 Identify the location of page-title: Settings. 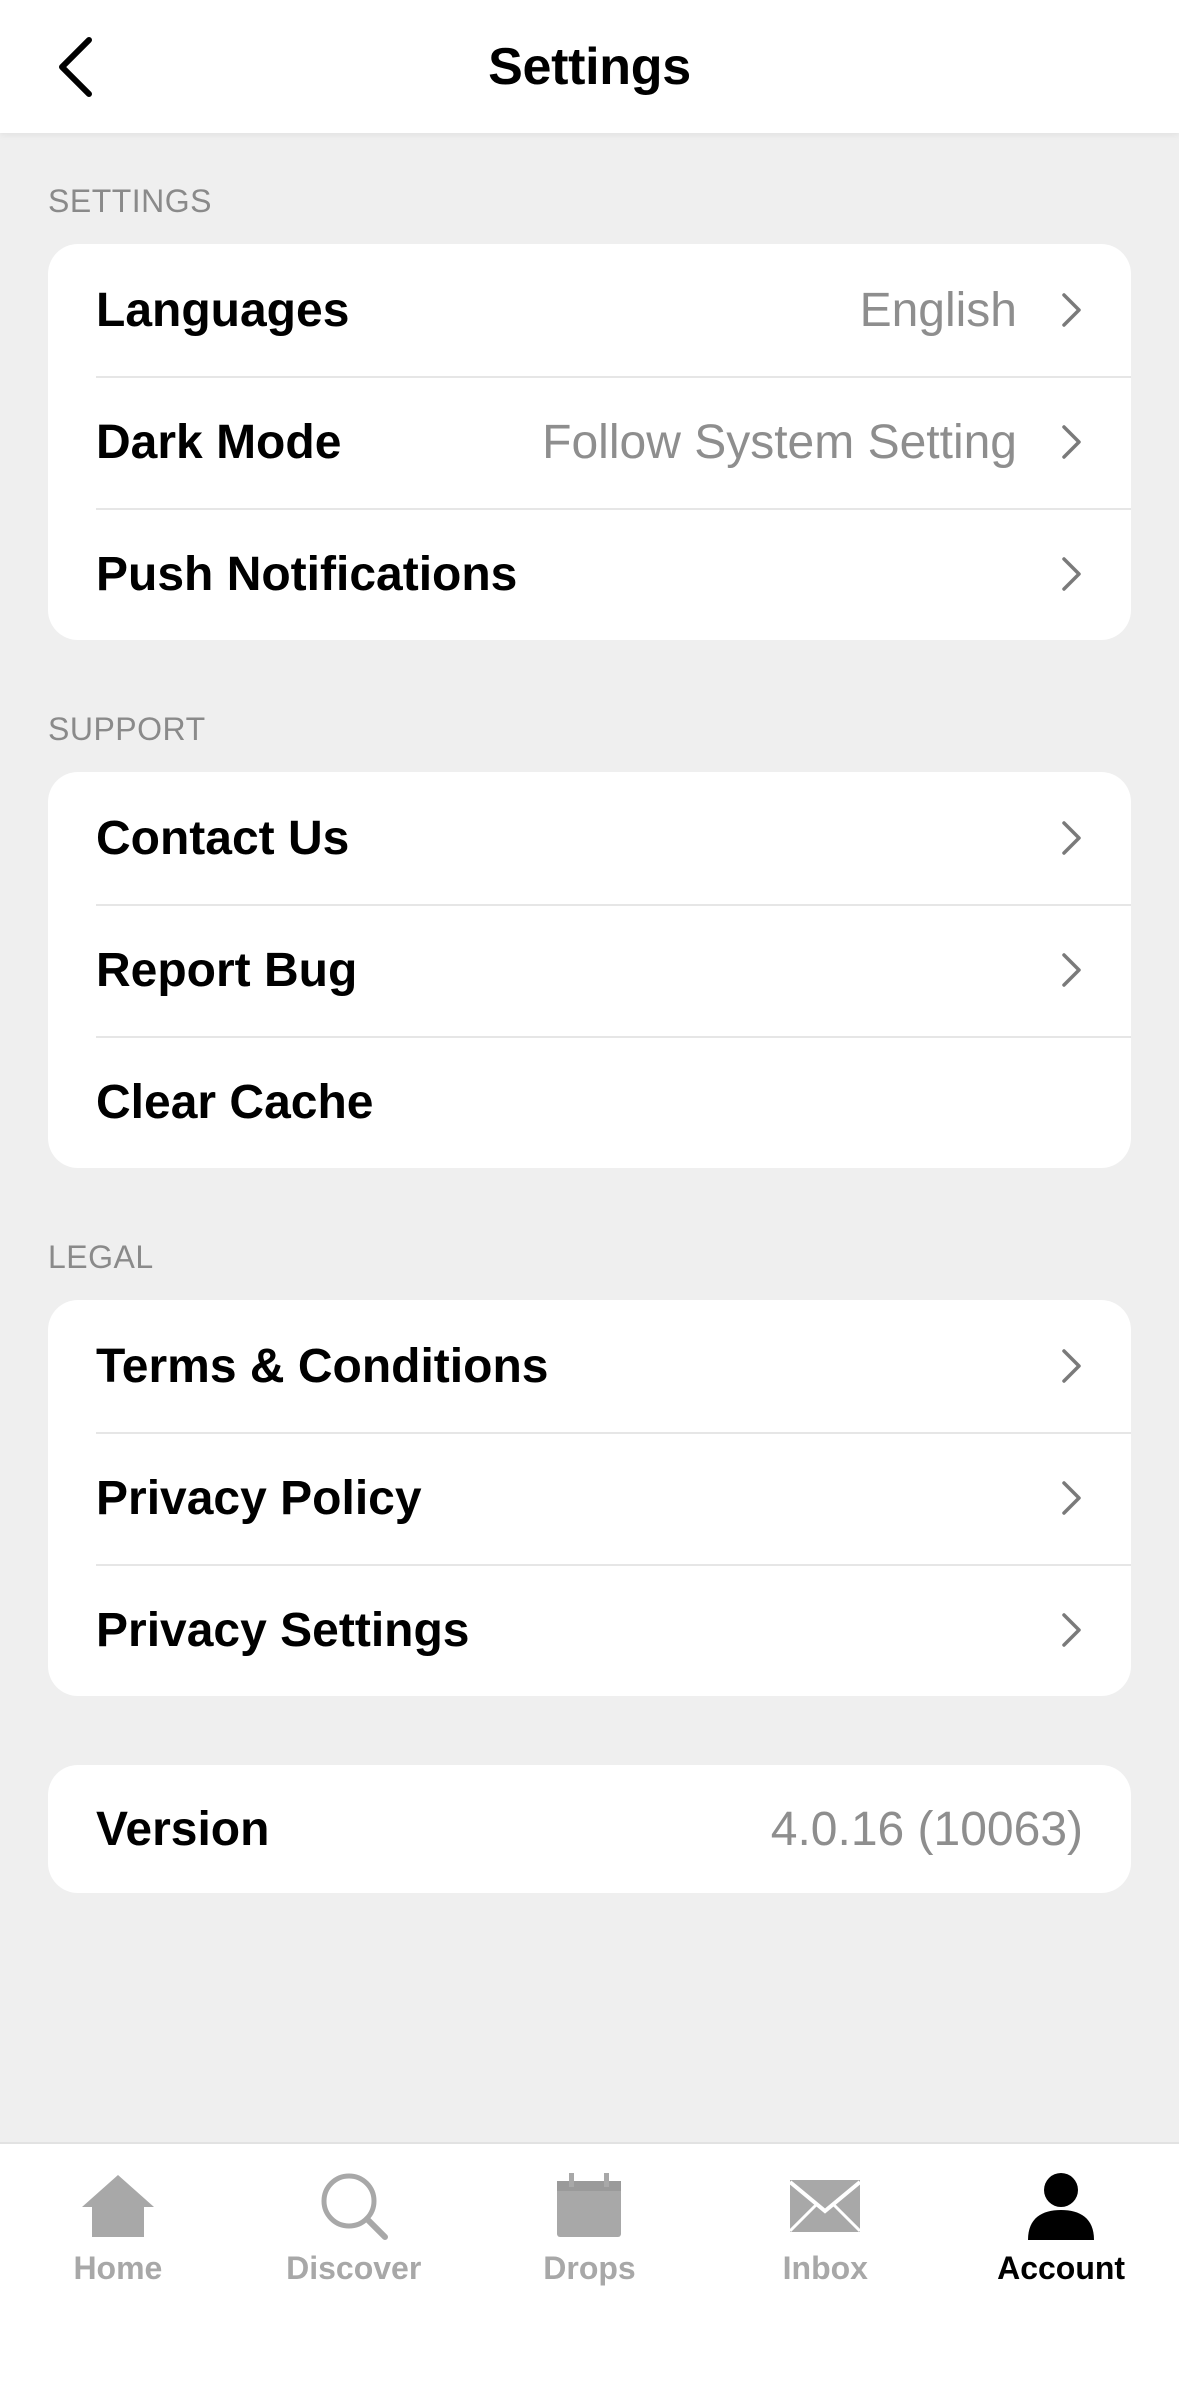
(589, 66).